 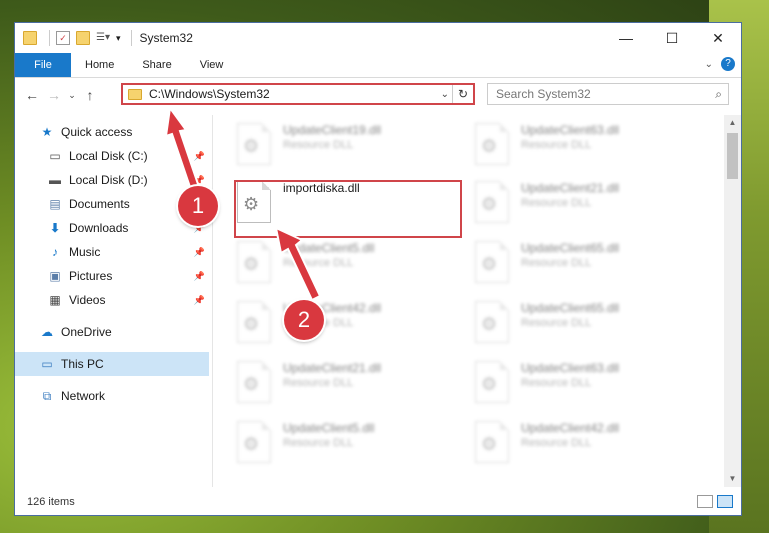 I want to click on step-badge-2: 2, so click(x=304, y=320).